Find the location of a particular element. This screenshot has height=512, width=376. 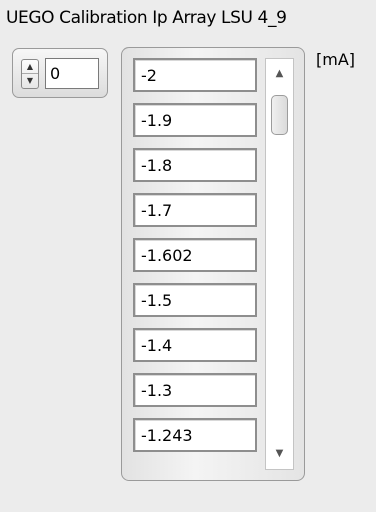

scroll-down-arrow-icon: ▼ is located at coordinates (279, 453).